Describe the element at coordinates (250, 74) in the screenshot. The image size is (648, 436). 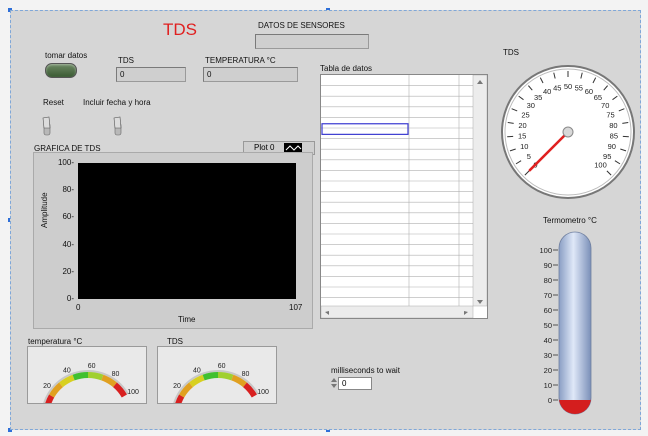
I see `temperatura-indicator: 0` at that location.